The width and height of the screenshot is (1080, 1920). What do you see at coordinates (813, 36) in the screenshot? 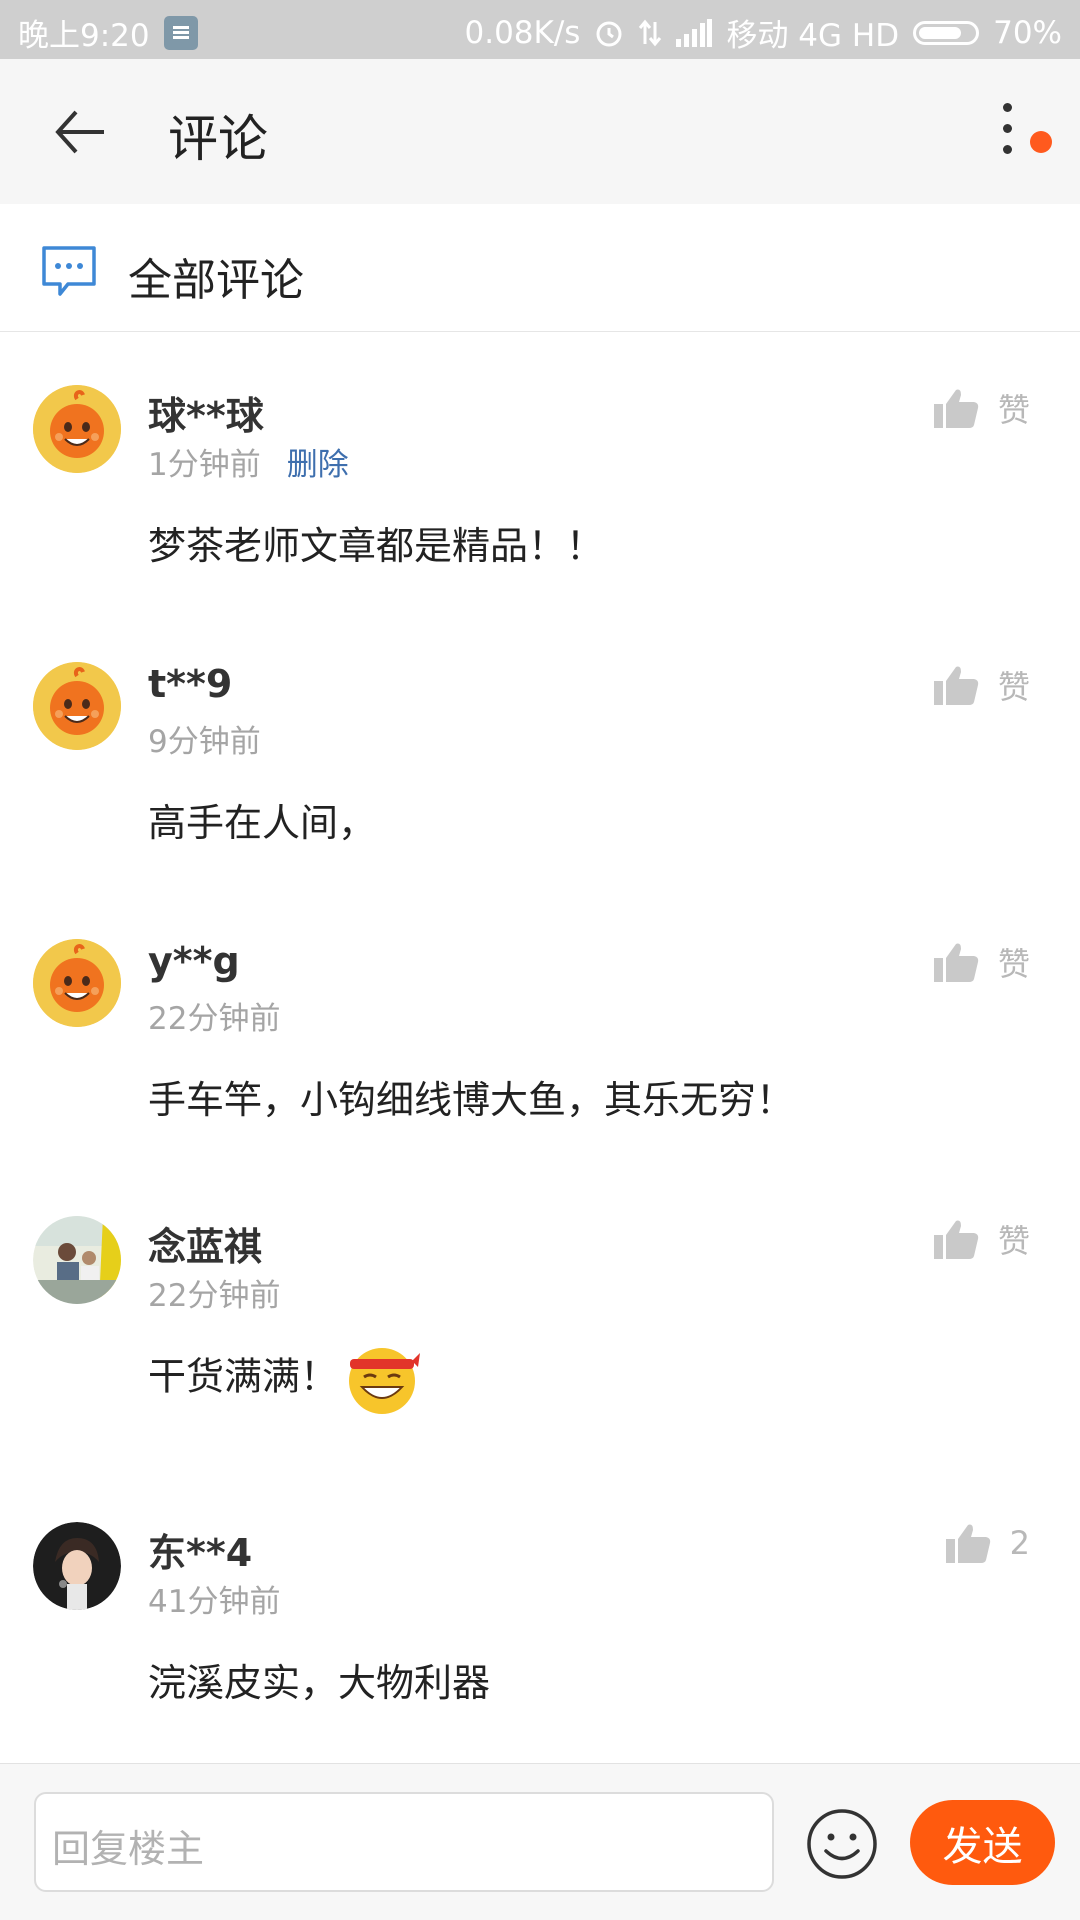
I see `carrier-label: 移动 4G HD` at bounding box center [813, 36].